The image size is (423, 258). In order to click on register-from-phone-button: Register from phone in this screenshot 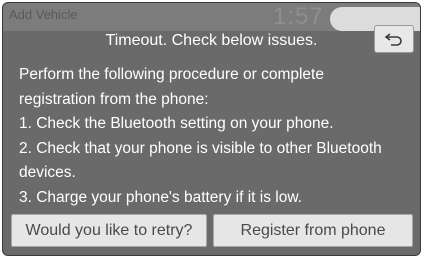, I will do `click(313, 230)`.